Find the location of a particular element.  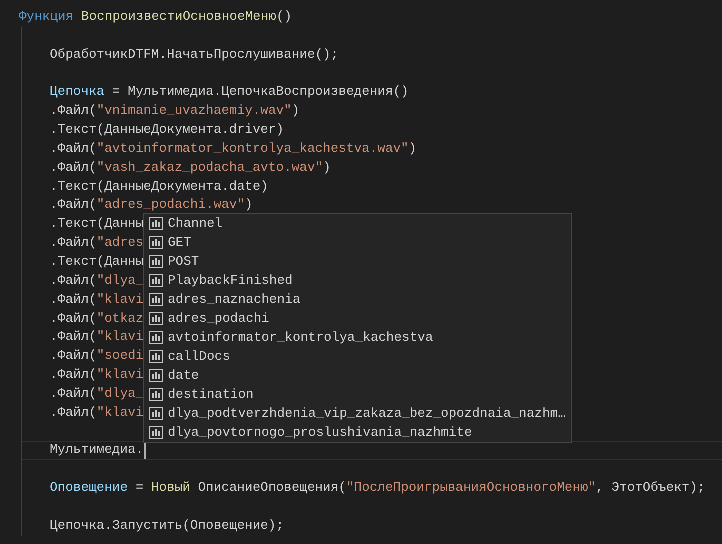

code-line: Цепочка = Мультимедиа.ЦепочкаВоспроизведения() is located at coordinates (229, 92).